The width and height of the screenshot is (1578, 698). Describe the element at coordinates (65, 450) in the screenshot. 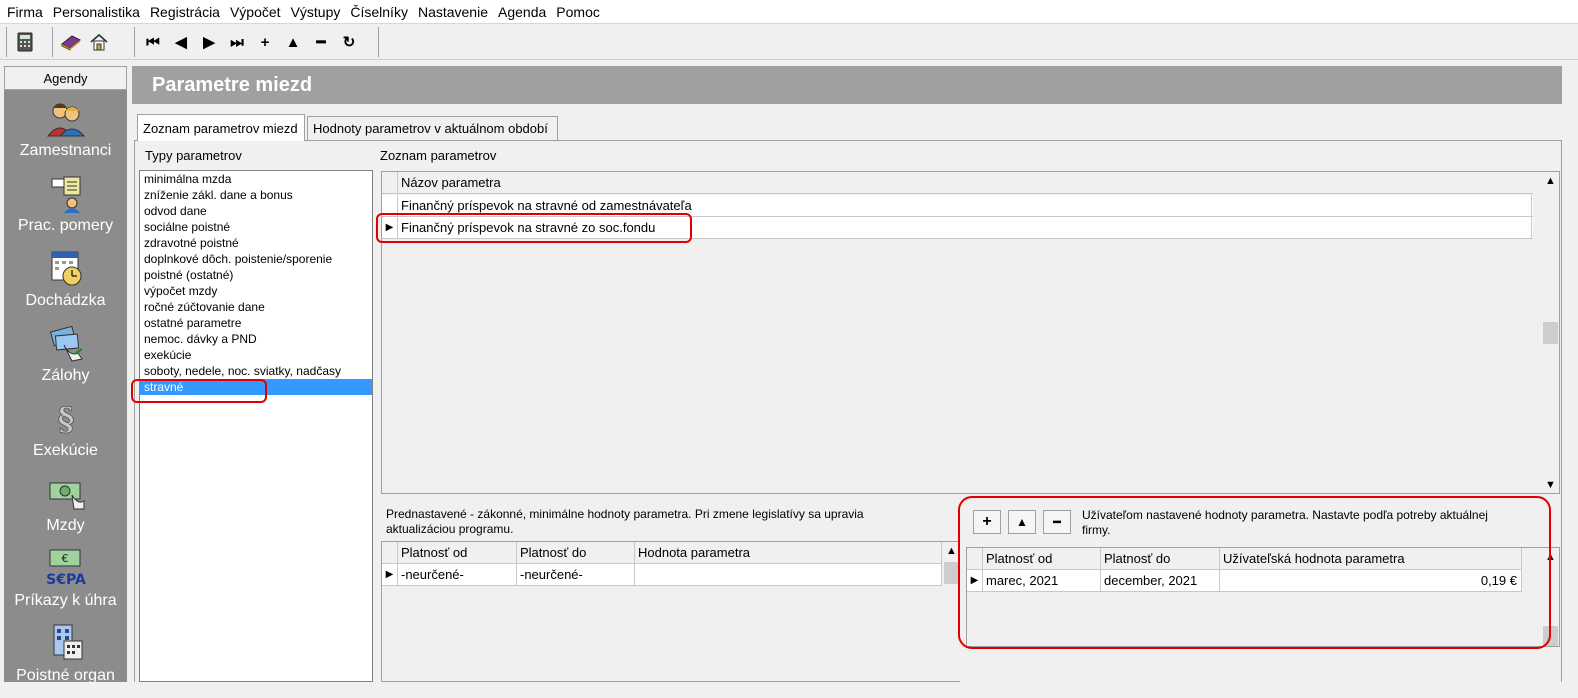

I see `sidebar-label: Exekúcie` at that location.